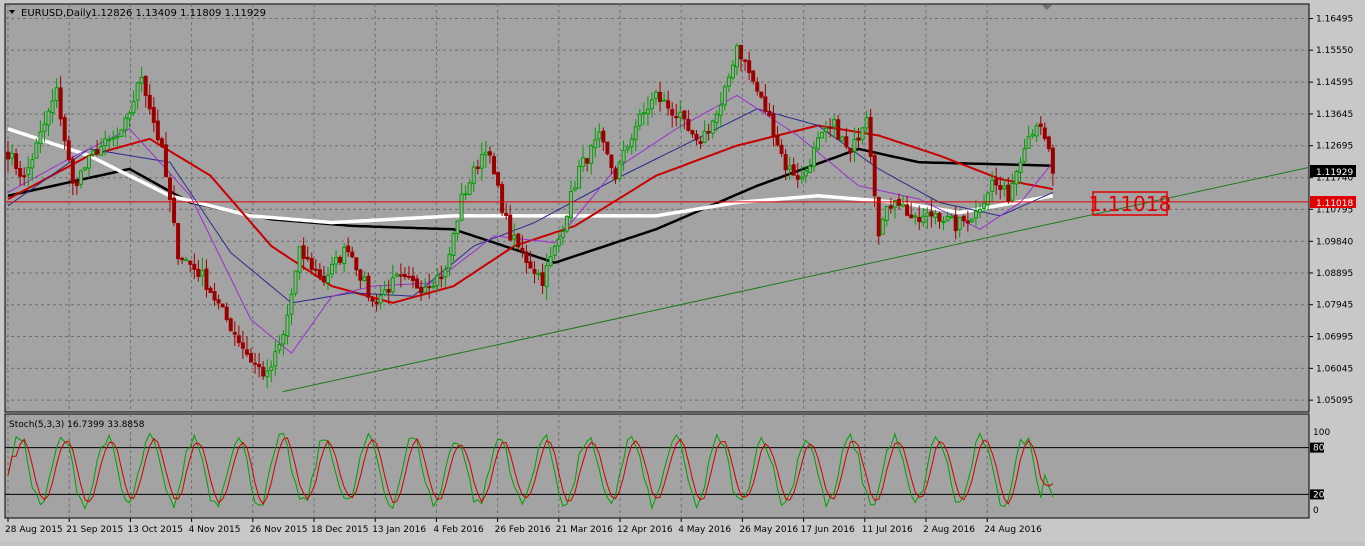 The width and height of the screenshot is (1365, 546). I want to click on time-tick-label: 4 Nov 2015, so click(215, 530).